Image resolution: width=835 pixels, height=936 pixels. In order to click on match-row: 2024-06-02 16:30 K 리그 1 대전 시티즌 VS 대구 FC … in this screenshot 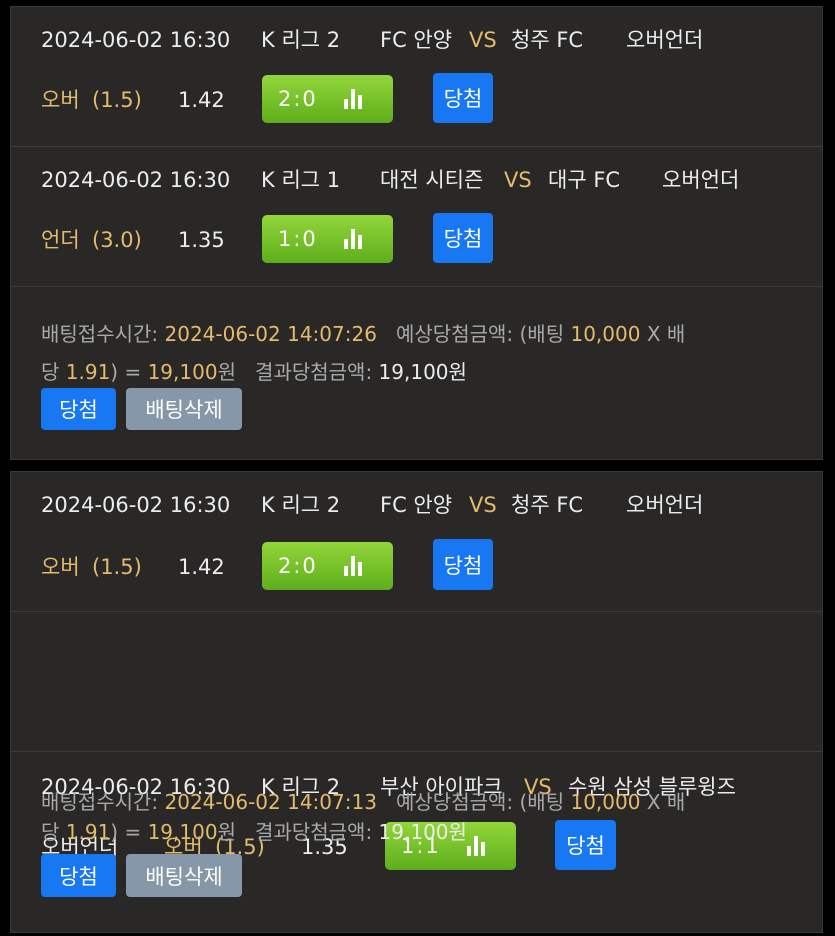, I will do `click(416, 217)`.